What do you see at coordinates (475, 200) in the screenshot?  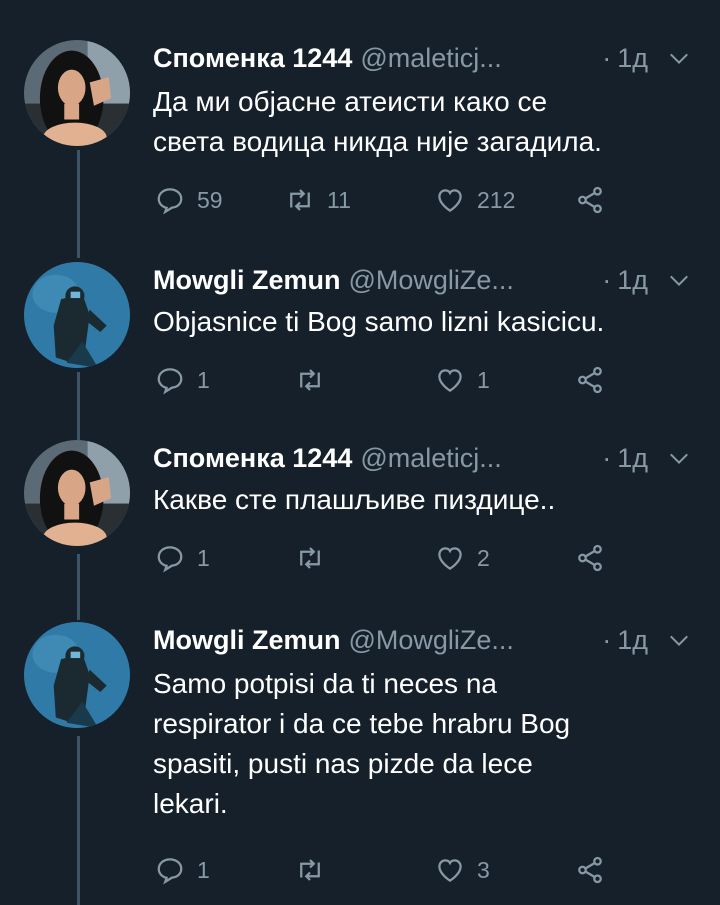 I see `like-button: 212` at bounding box center [475, 200].